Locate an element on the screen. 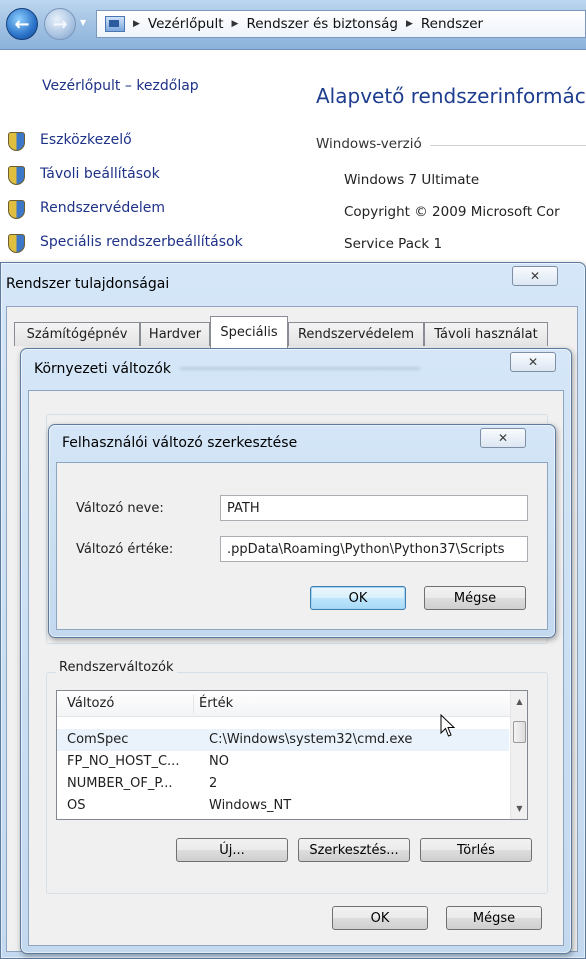 This screenshot has width=586, height=959. column-divider is located at coordinates (193, 704).